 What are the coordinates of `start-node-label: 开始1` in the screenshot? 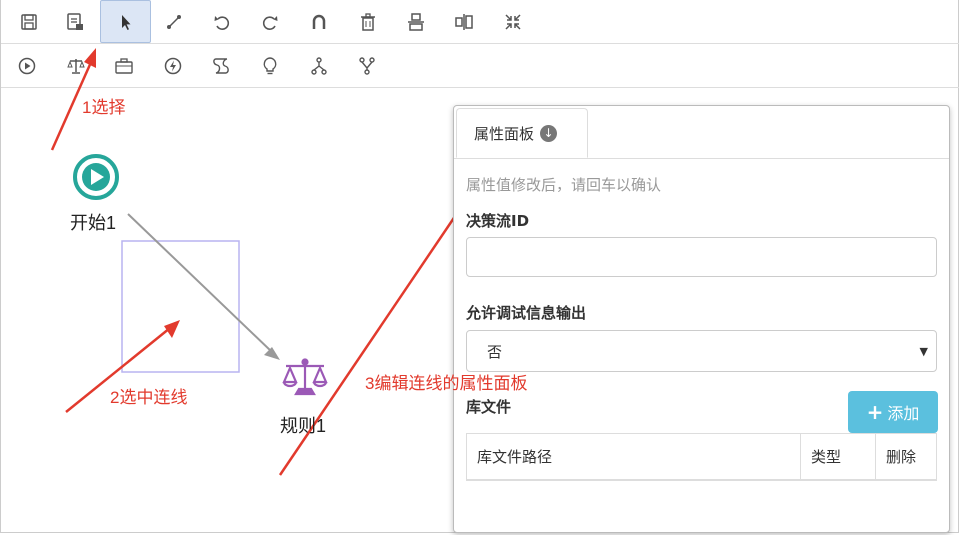 It's located at (93, 222).